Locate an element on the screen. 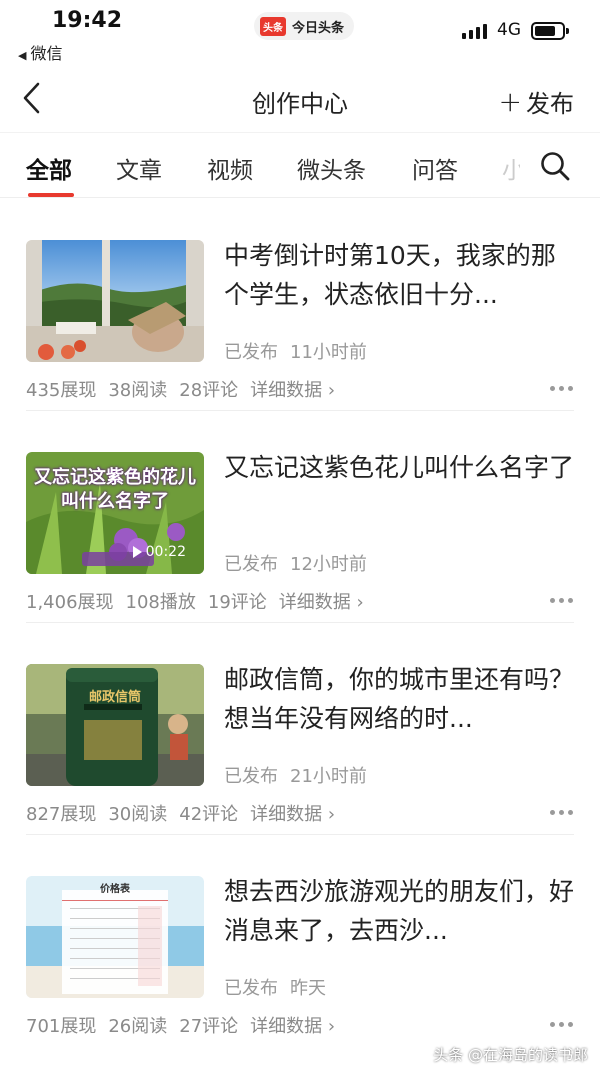  publish-time: 11小时前 is located at coordinates (328, 352).